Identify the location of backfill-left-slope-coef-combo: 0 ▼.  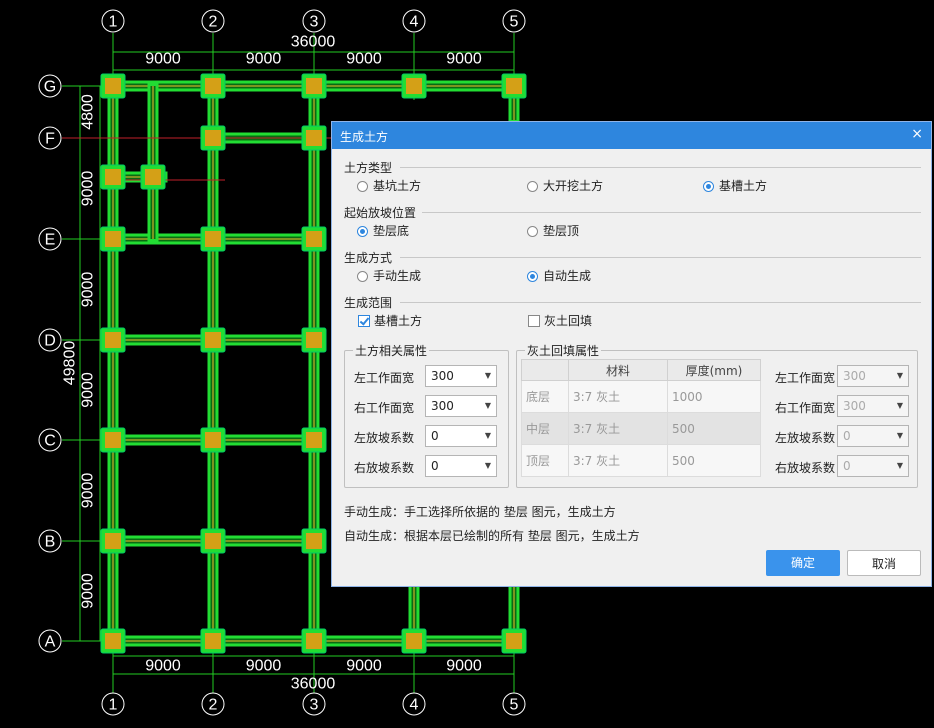
(873, 436).